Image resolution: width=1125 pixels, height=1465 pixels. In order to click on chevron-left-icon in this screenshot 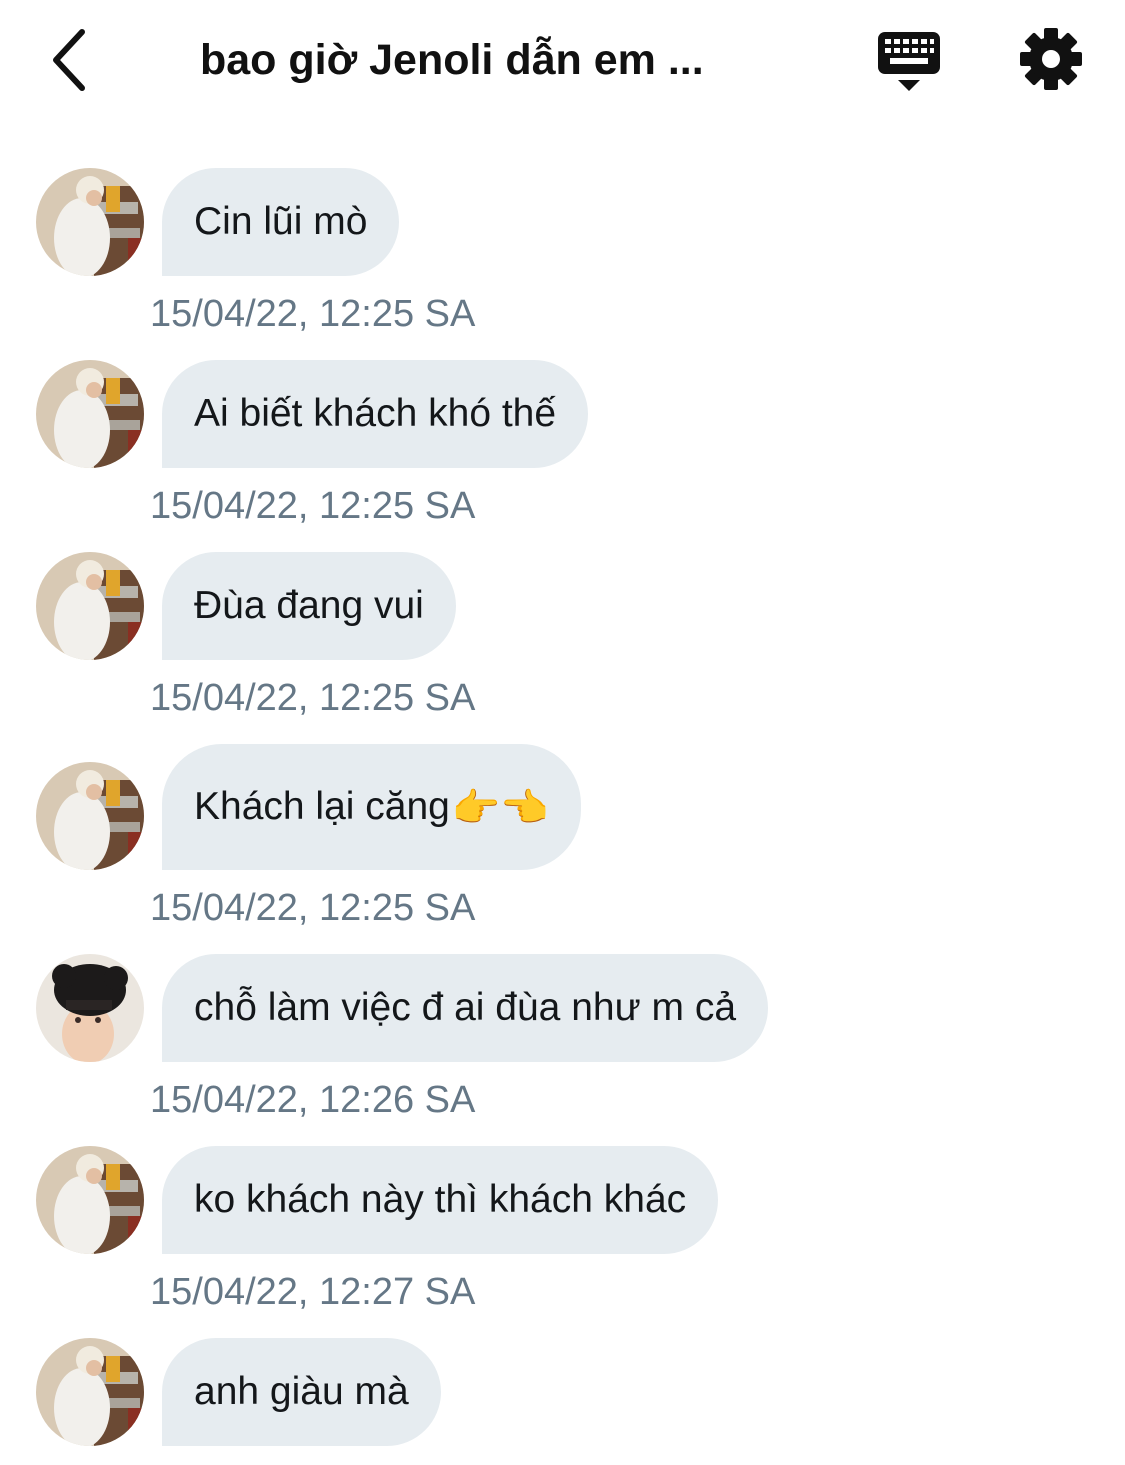, I will do `click(69, 60)`.